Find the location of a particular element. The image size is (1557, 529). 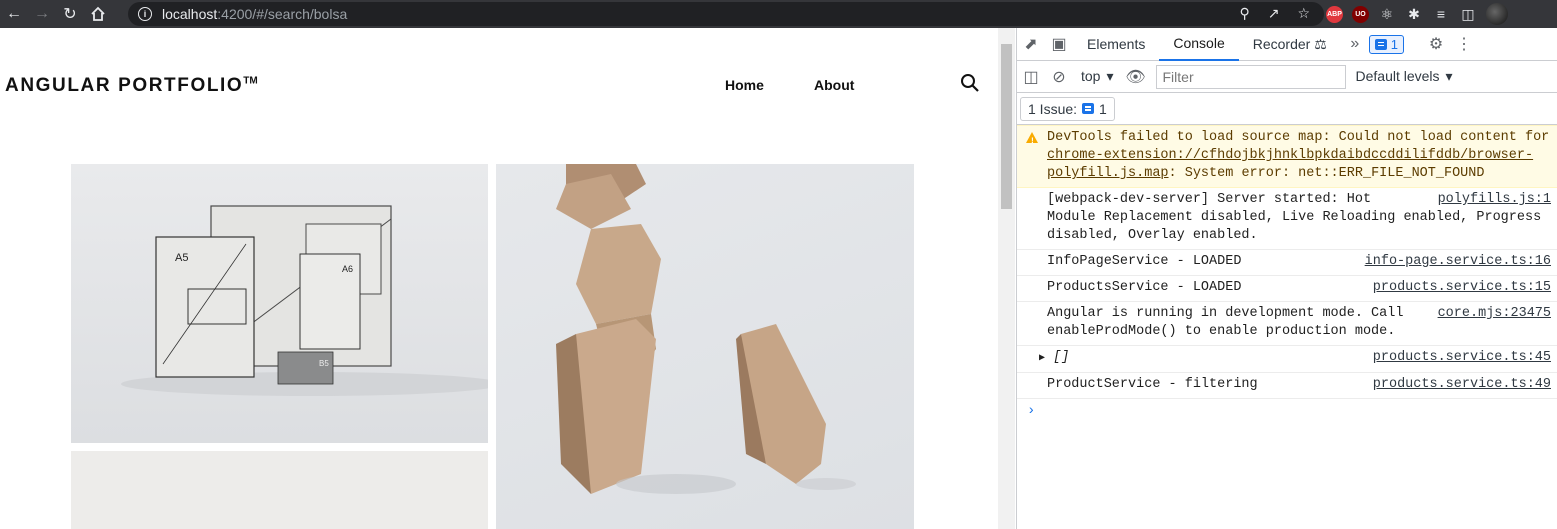

settings-gear-icon: ⚙ is located at coordinates (1436, 44).